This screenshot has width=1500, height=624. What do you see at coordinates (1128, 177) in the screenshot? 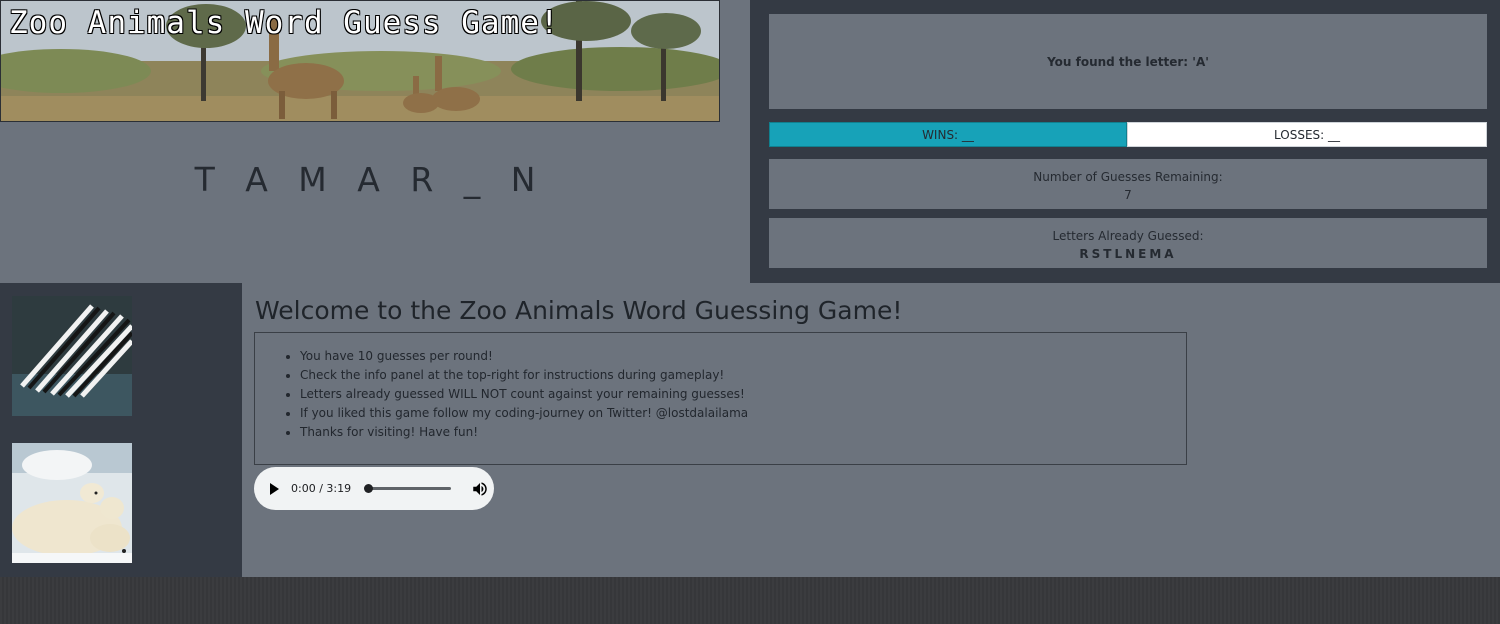
I see `guesses-remaining-label: Number of Guesses Remaining:` at bounding box center [1128, 177].